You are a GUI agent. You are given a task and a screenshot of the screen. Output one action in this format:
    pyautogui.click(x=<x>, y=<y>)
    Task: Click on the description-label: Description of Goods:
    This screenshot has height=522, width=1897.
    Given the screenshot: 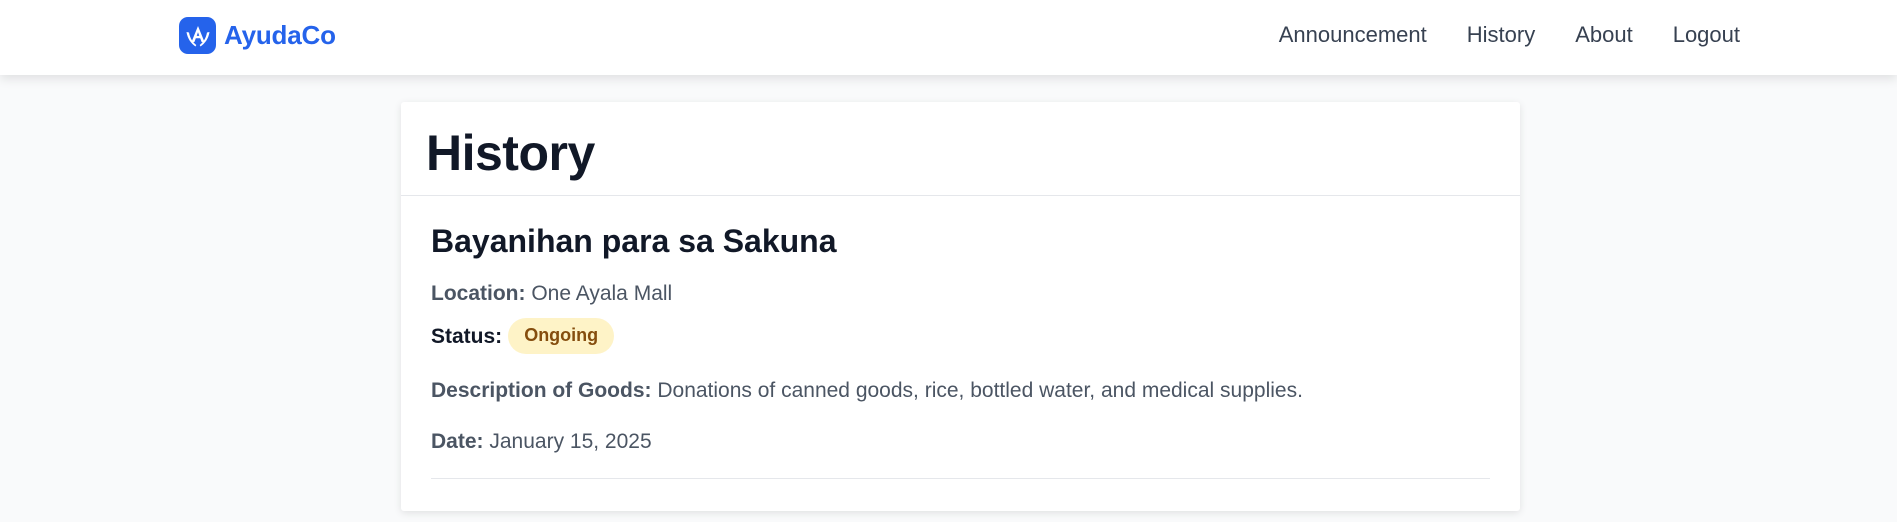 What is the action you would take?
    pyautogui.click(x=541, y=390)
    